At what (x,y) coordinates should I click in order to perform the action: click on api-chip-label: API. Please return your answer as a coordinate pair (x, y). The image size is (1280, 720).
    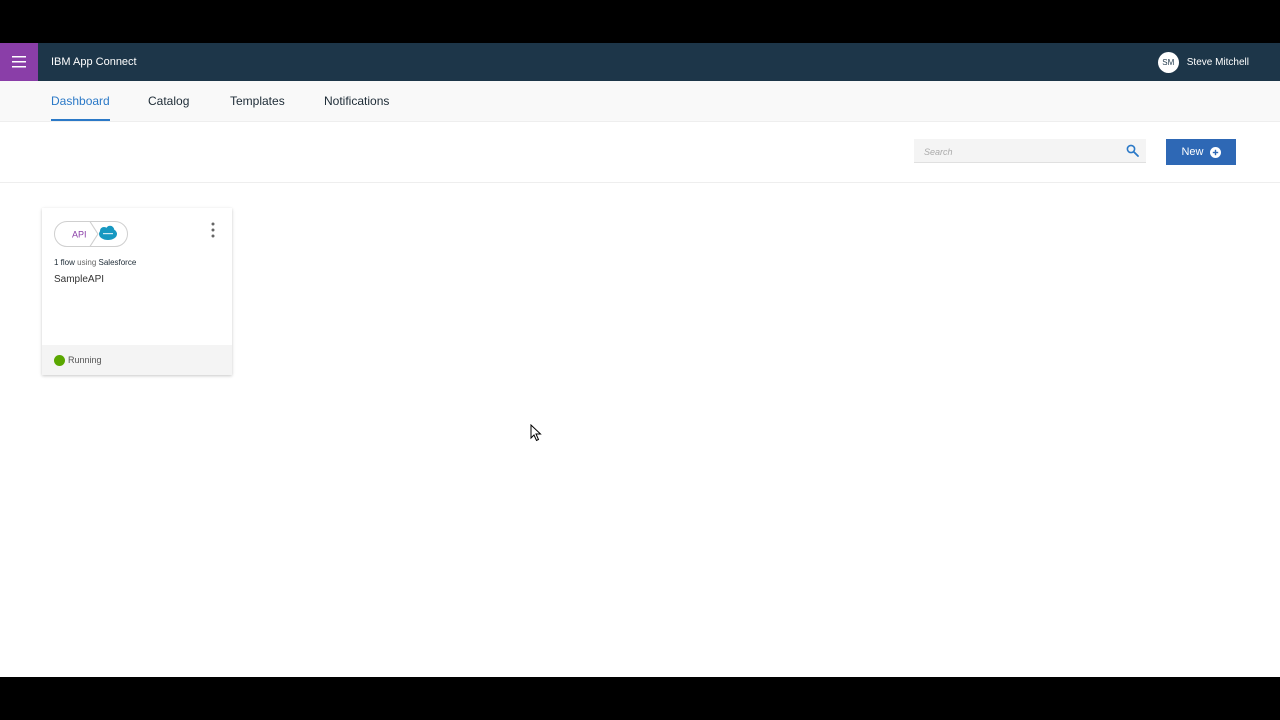
    Looking at the image, I should click on (79, 235).